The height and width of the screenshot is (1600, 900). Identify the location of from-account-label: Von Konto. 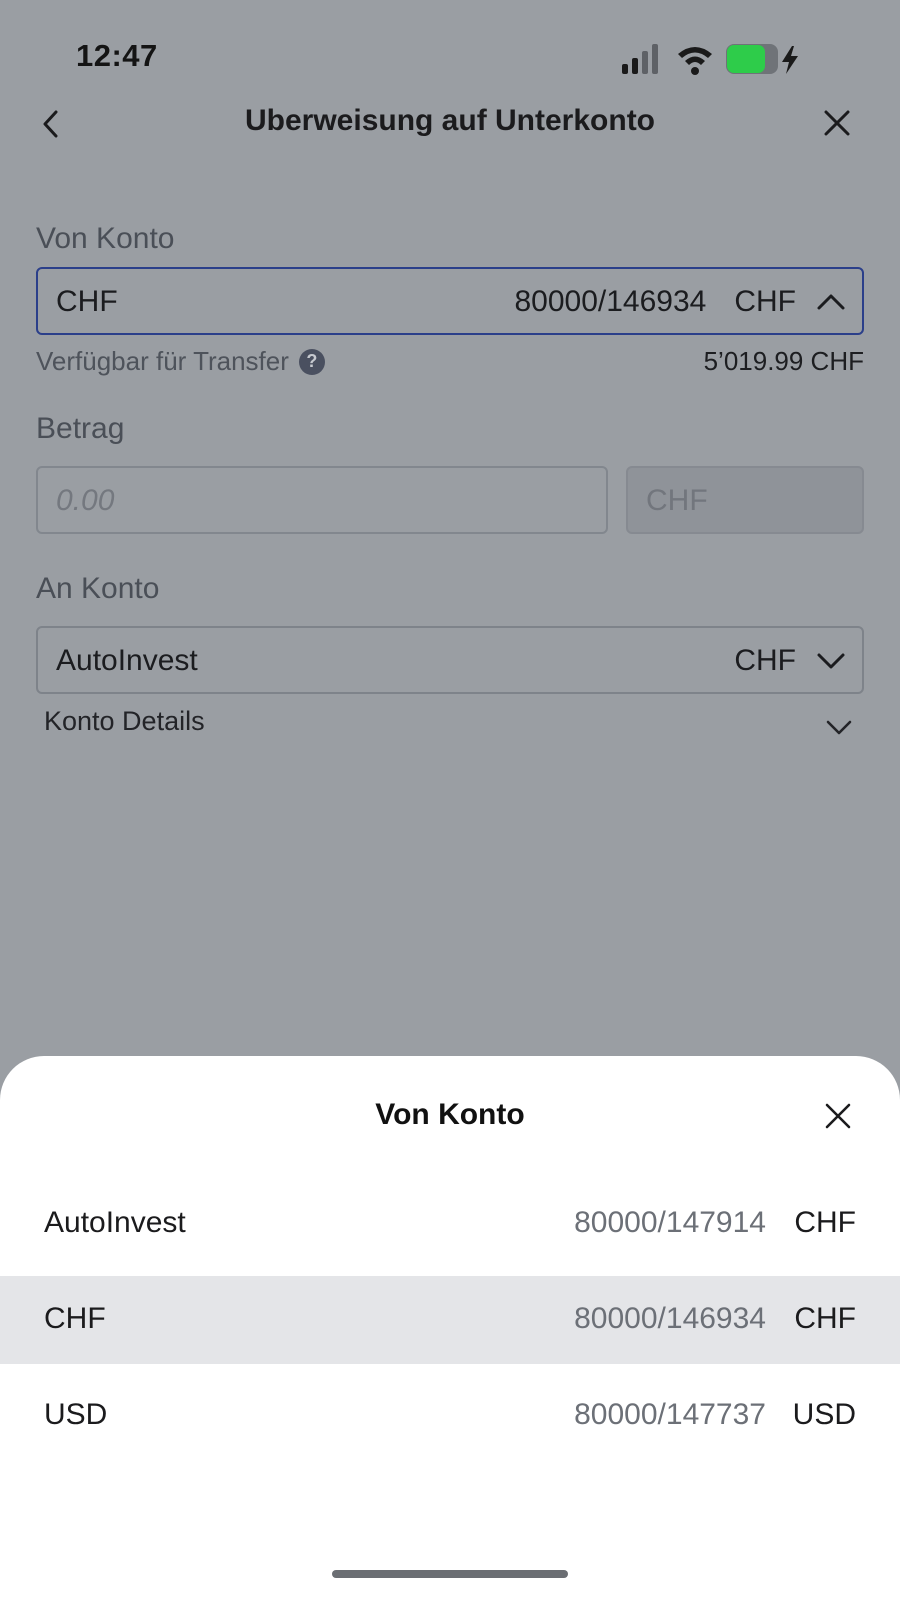
(105, 238).